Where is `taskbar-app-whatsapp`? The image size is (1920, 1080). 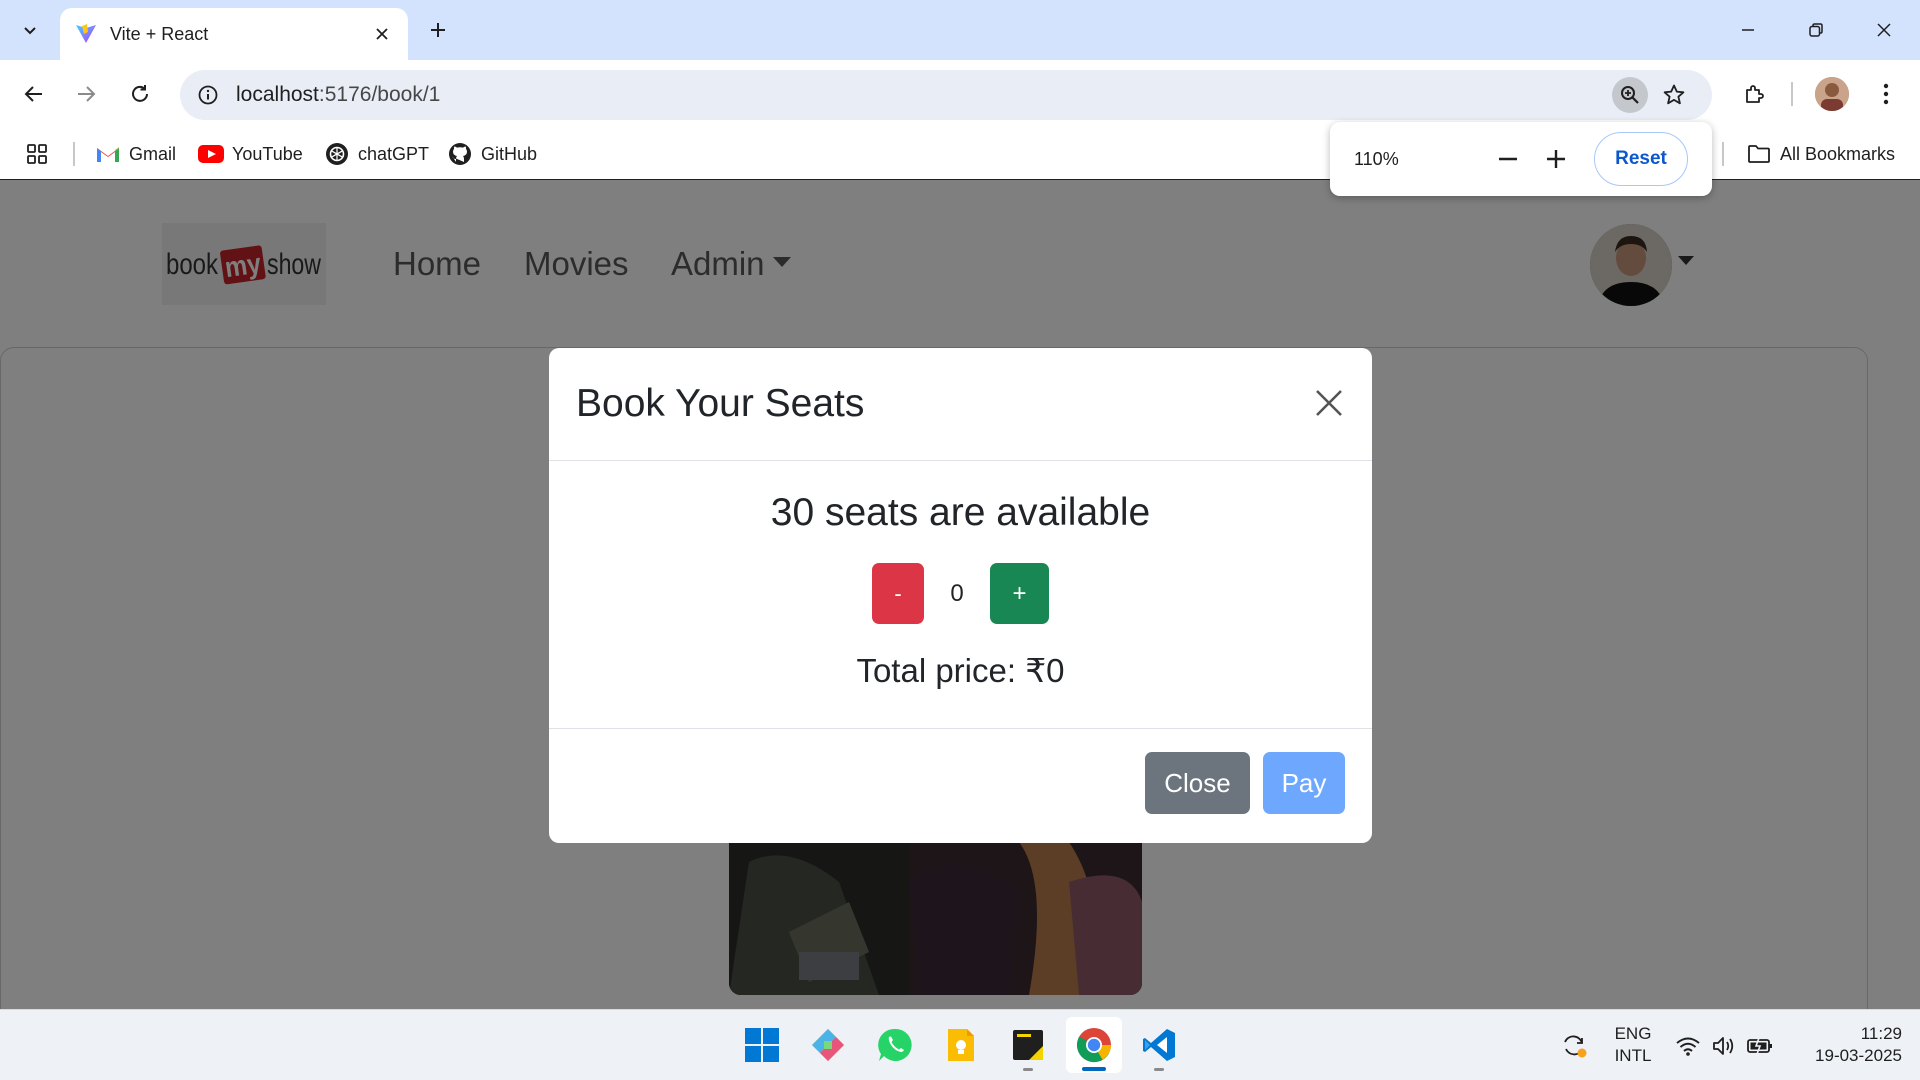
taskbar-app-whatsapp is located at coordinates (895, 1045).